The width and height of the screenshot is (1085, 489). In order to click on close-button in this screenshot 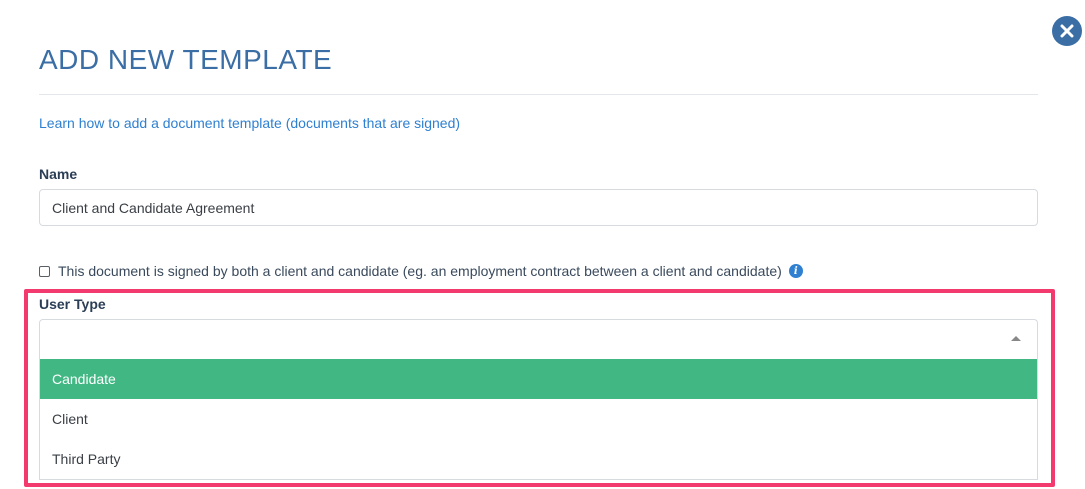, I will do `click(1067, 31)`.